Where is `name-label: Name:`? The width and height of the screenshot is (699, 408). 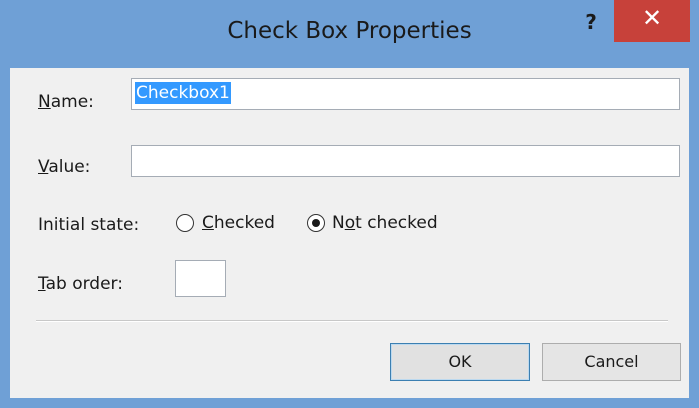
name-label: Name: is located at coordinates (66, 102).